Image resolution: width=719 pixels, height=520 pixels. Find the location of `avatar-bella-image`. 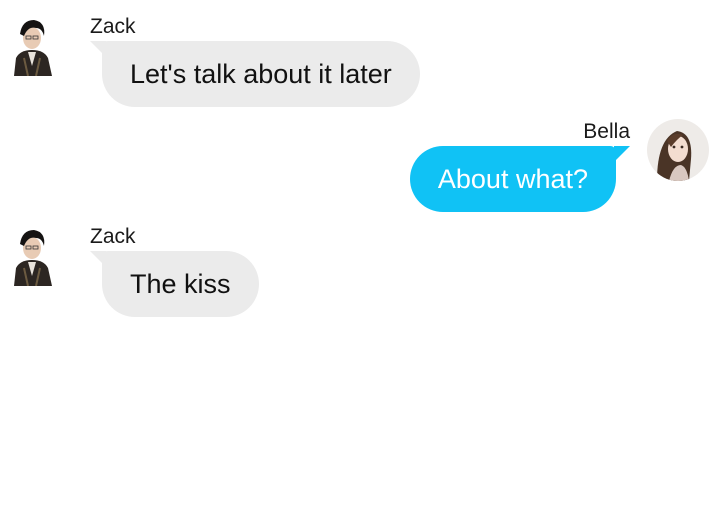

avatar-bella-image is located at coordinates (678, 150).